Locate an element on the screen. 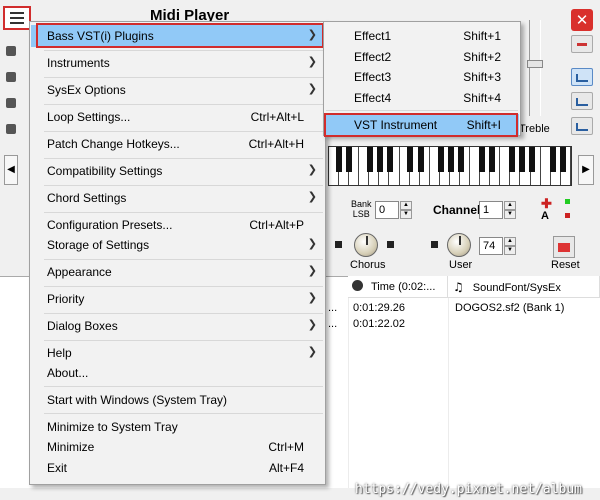 Image resolution: width=600 pixels, height=500 pixels. piano-keyboard is located at coordinates (450, 166).